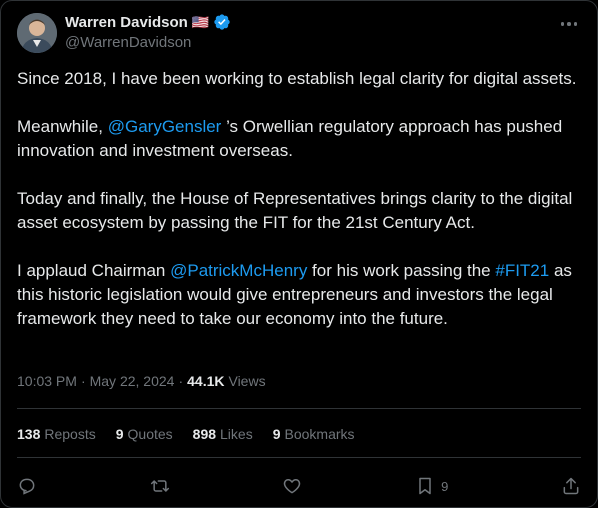 Image resolution: width=598 pixels, height=508 pixels. I want to click on tweet-text-segment: for his work passing the, so click(401, 270).